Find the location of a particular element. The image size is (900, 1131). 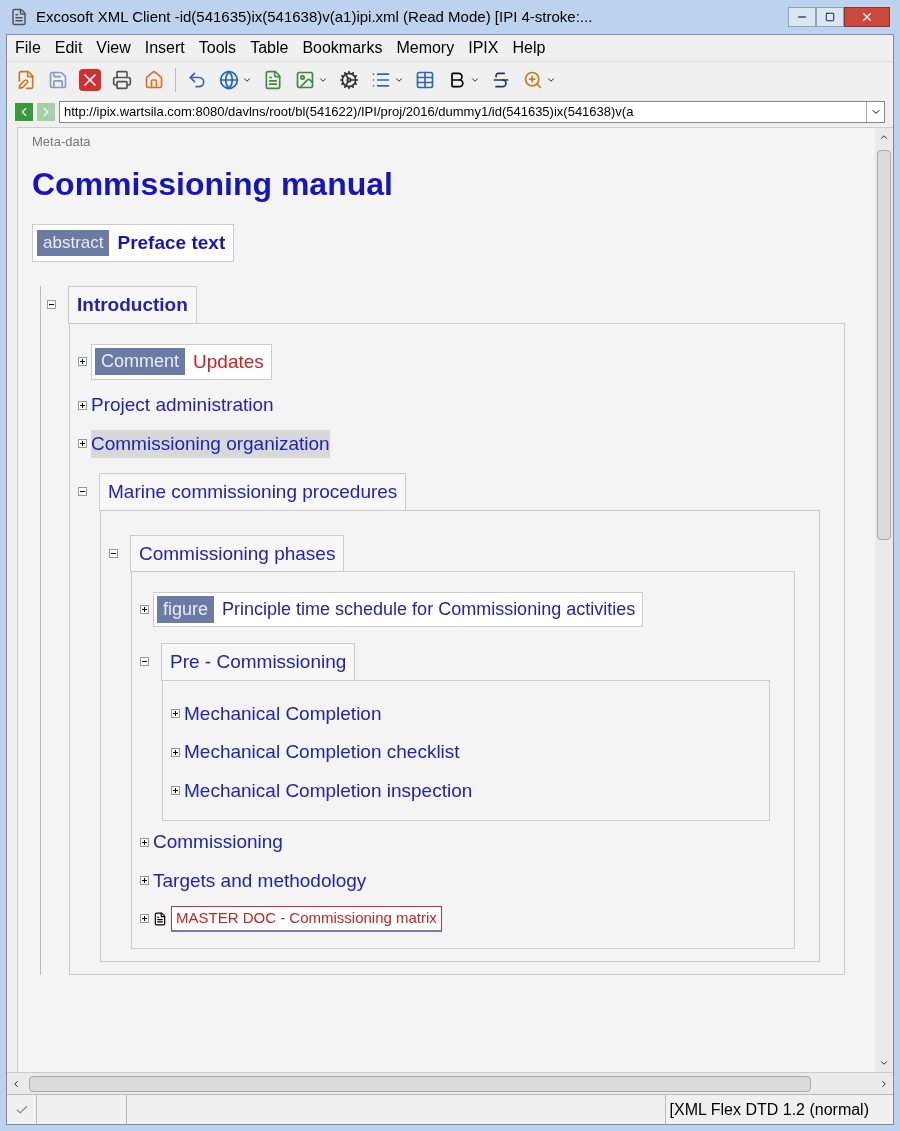

close-button is located at coordinates (867, 17).